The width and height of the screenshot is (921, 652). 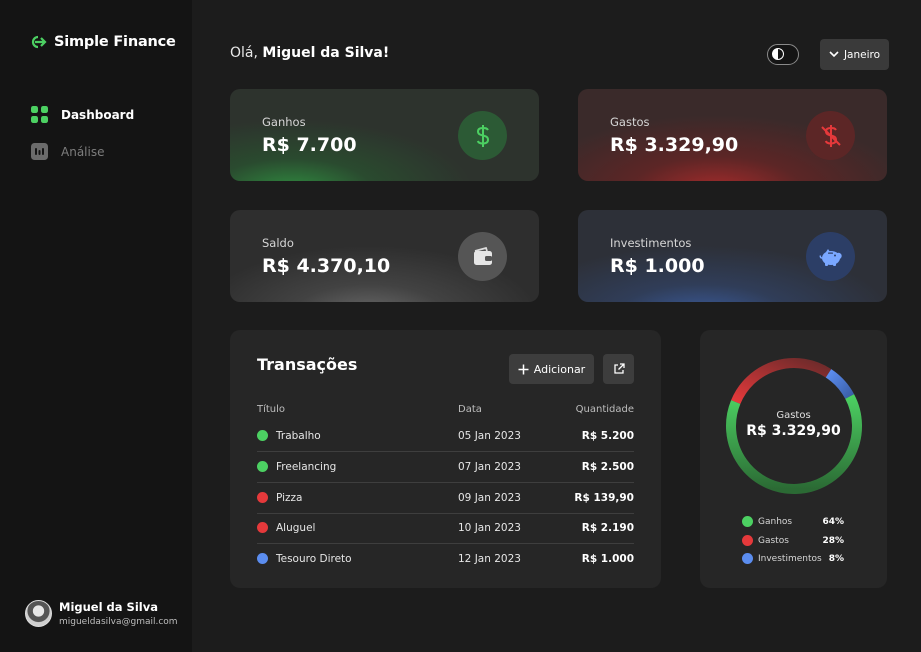 What do you see at coordinates (559, 369) in the screenshot?
I see `add-transaction-label: Adicionar` at bounding box center [559, 369].